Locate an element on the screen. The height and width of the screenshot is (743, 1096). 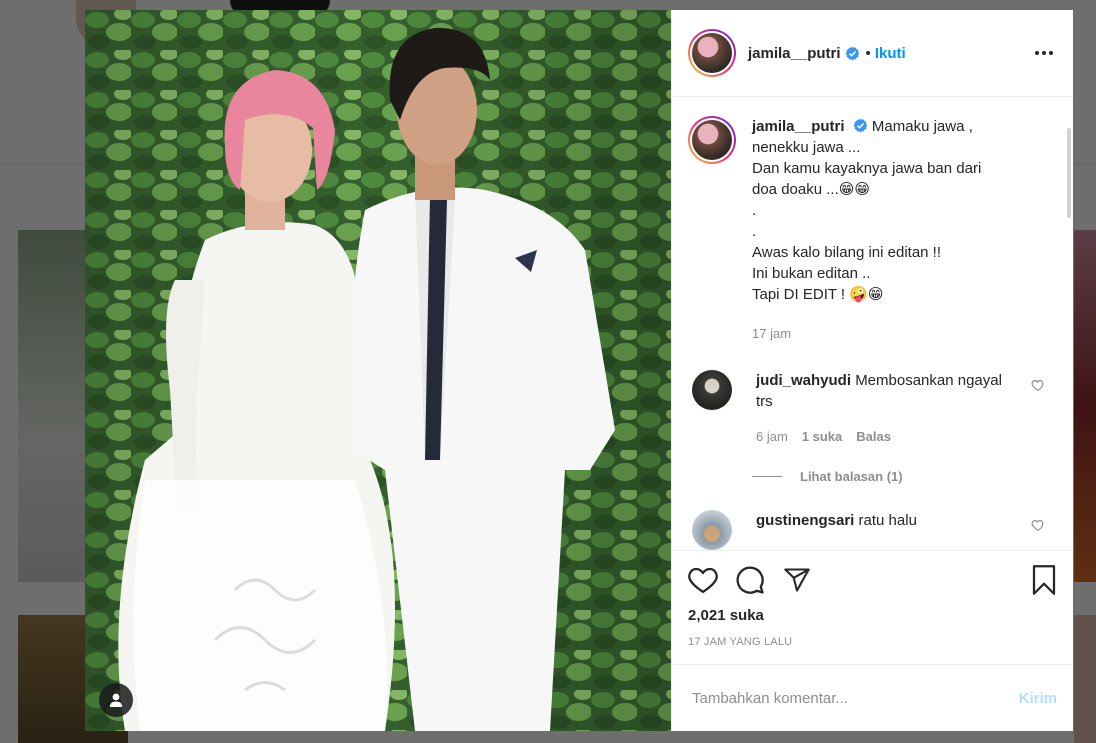
user-tag-icon is located at coordinates (116, 700).